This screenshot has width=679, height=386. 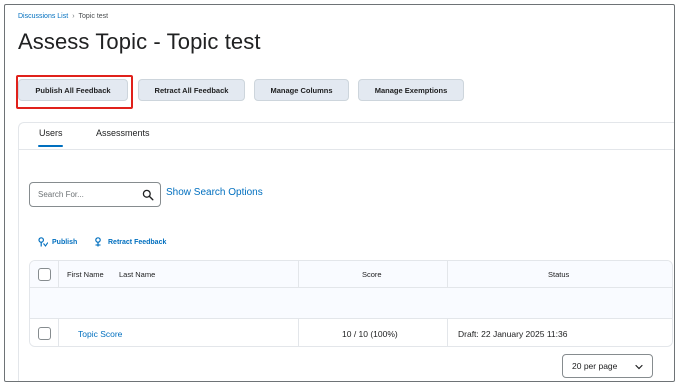 What do you see at coordinates (65, 242) in the screenshot?
I see `publish-label: Publish` at bounding box center [65, 242].